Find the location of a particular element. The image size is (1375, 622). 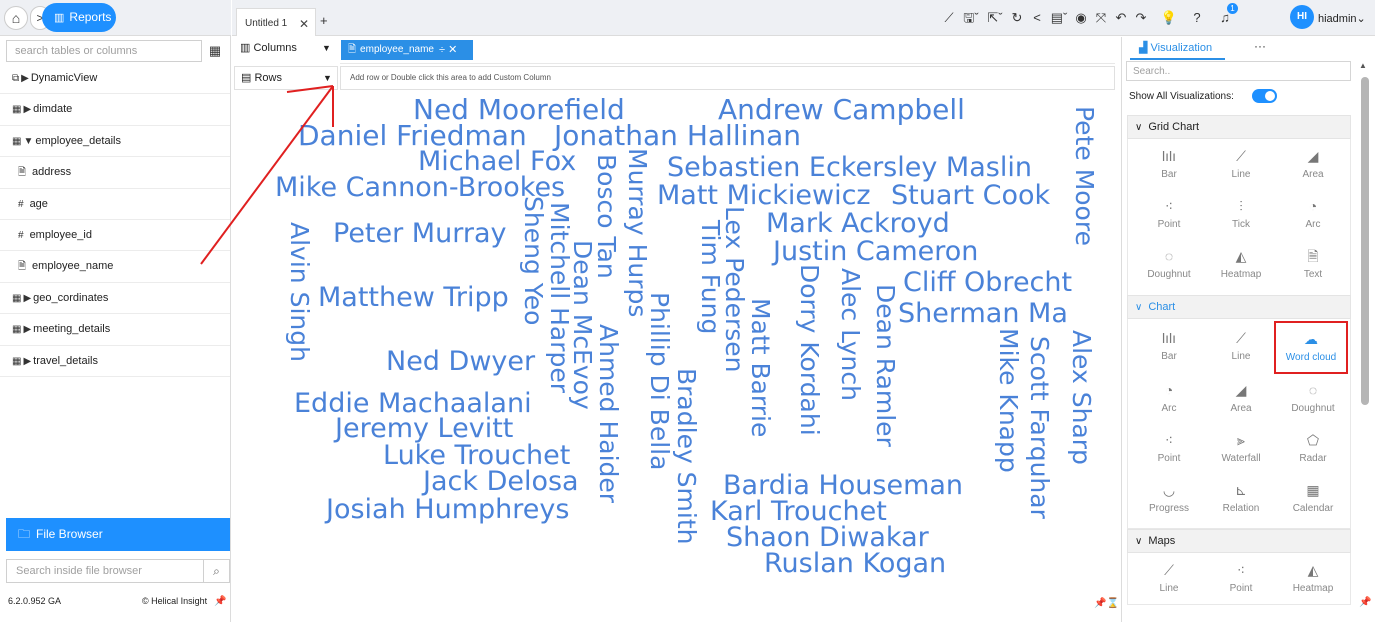

word-cloud-word: Bradley Smith is located at coordinates (686, 456).